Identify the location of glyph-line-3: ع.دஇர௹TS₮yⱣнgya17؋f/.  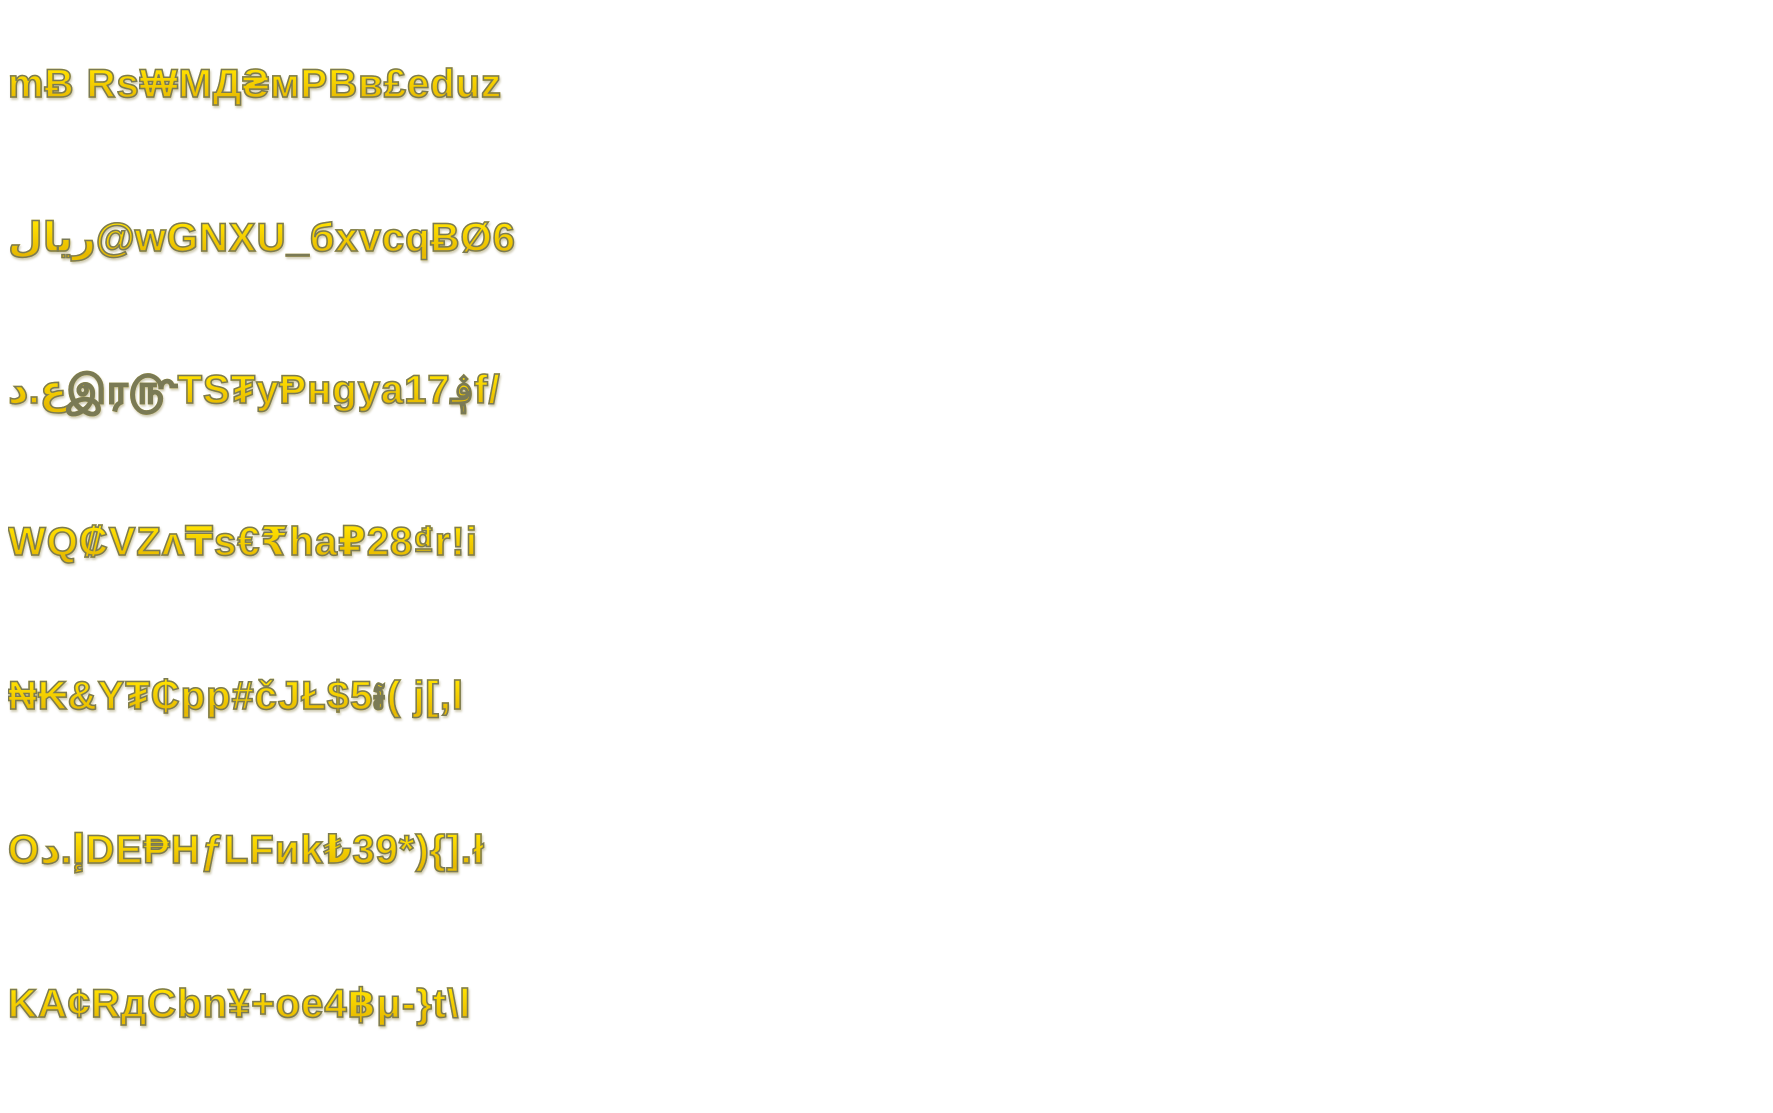
(888, 390).